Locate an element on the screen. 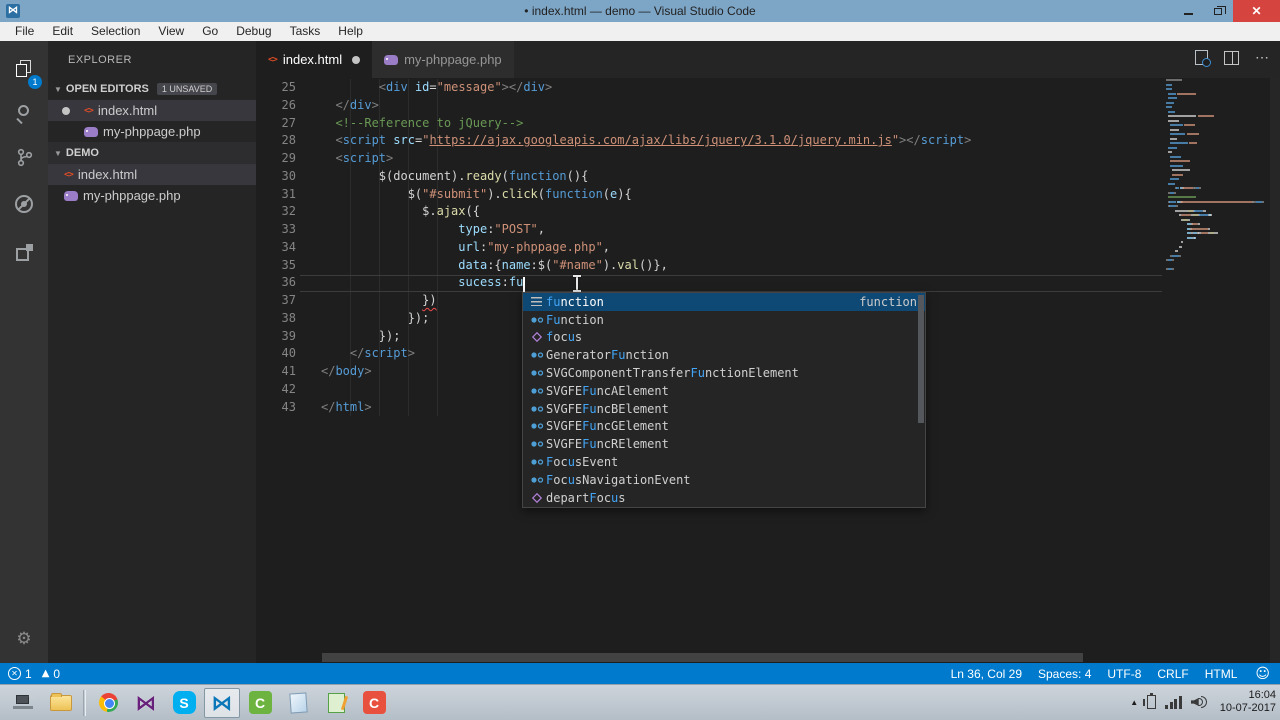  code-line-36: 36 sucess:fu is located at coordinates (709, 283).